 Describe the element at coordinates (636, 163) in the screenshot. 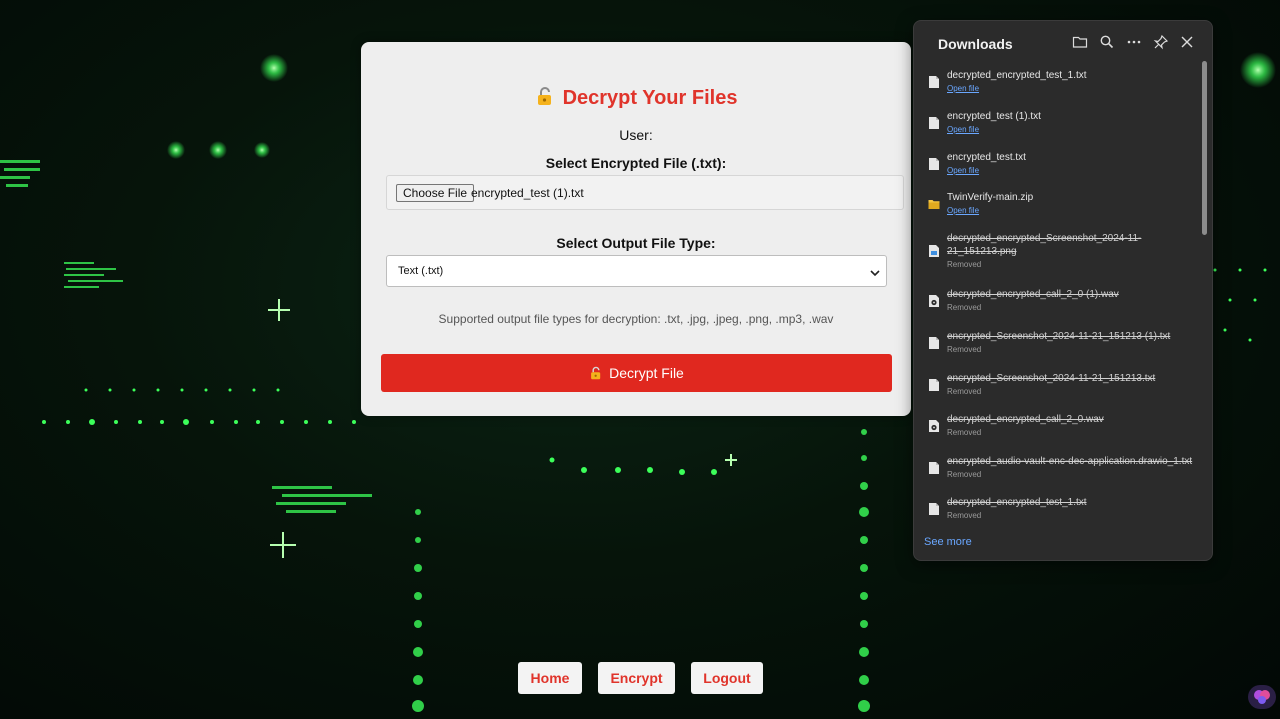

I see `file-select-label: Select Encrypted File (.txt):` at that location.